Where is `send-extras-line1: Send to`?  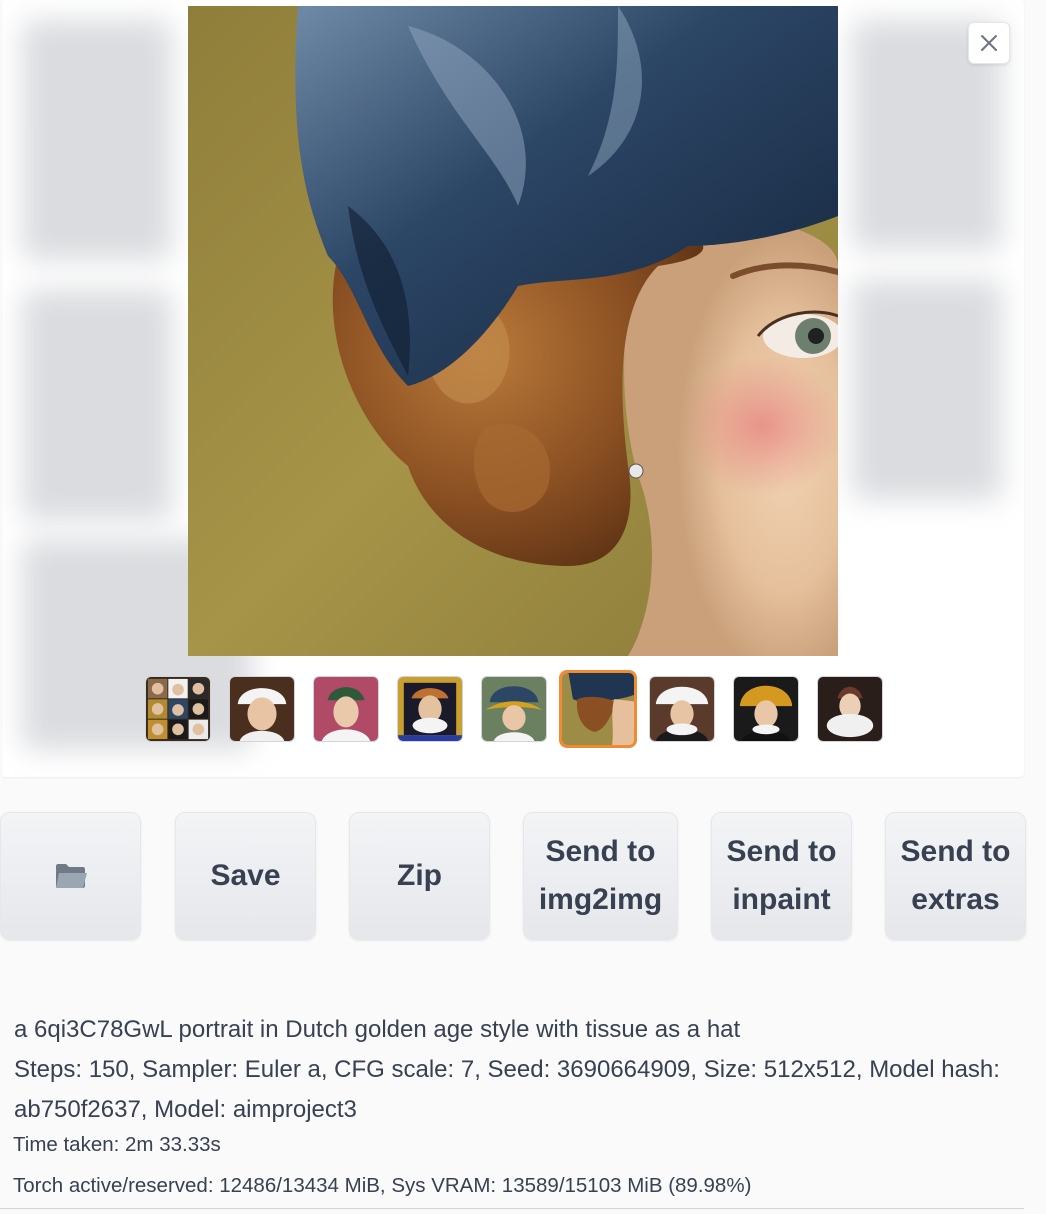
send-extras-line1: Send to is located at coordinates (955, 851).